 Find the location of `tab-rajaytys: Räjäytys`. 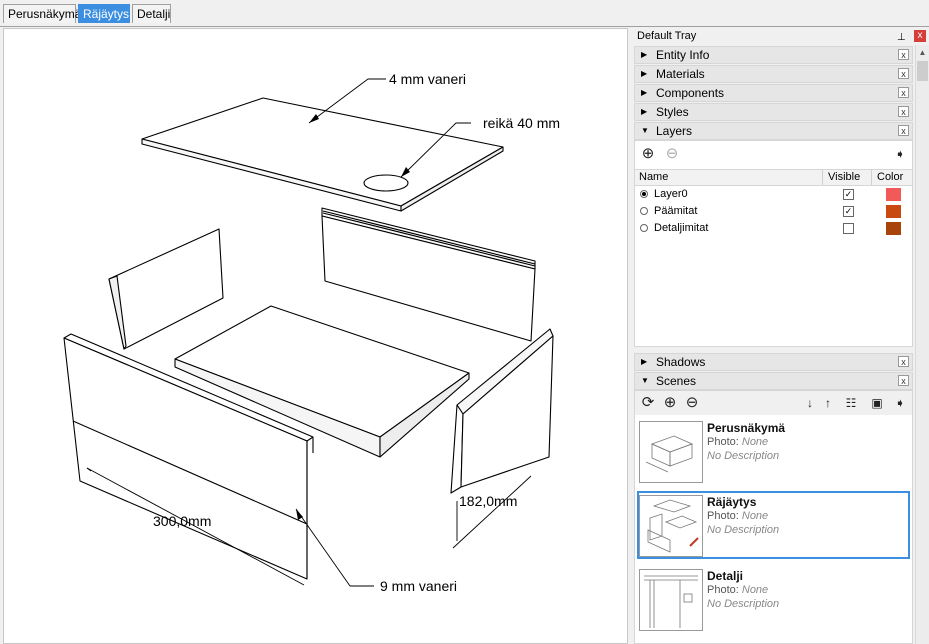

tab-rajaytys: Räjäytys is located at coordinates (104, 13).